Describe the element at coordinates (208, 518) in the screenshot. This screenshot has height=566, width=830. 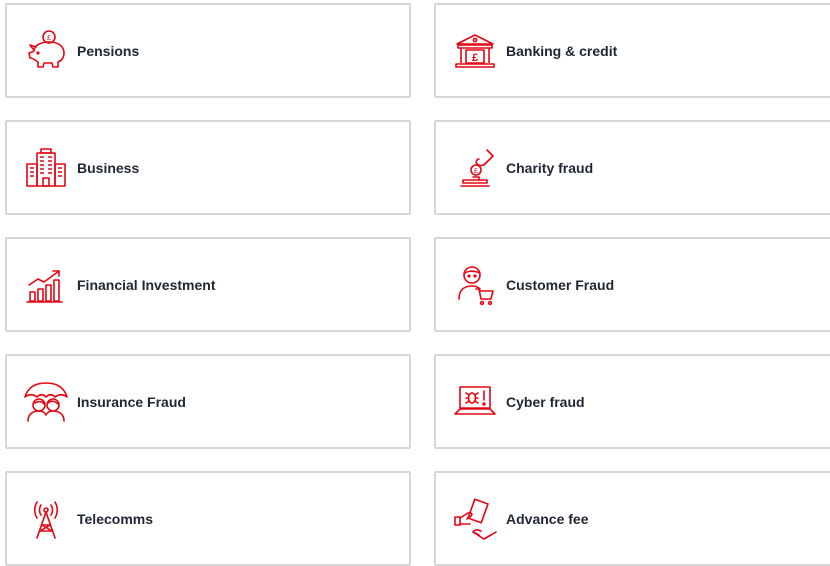
I see `category-card-telecomms: Telecomms` at that location.